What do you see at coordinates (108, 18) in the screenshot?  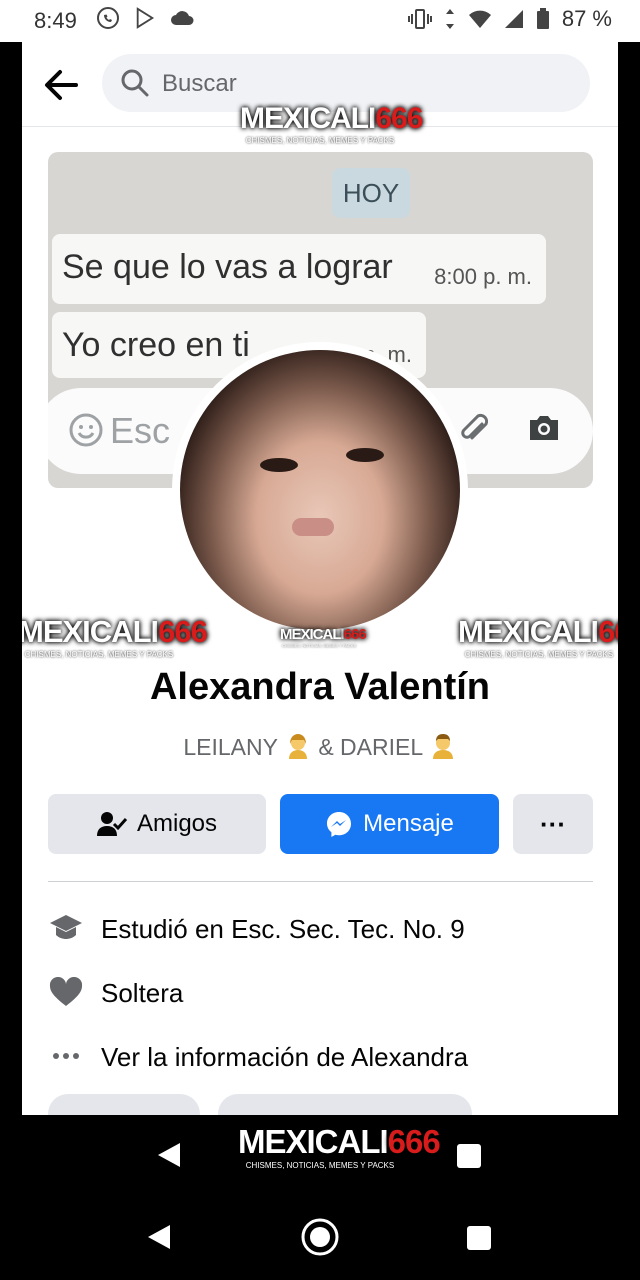 I see `whatsapp-icon` at bounding box center [108, 18].